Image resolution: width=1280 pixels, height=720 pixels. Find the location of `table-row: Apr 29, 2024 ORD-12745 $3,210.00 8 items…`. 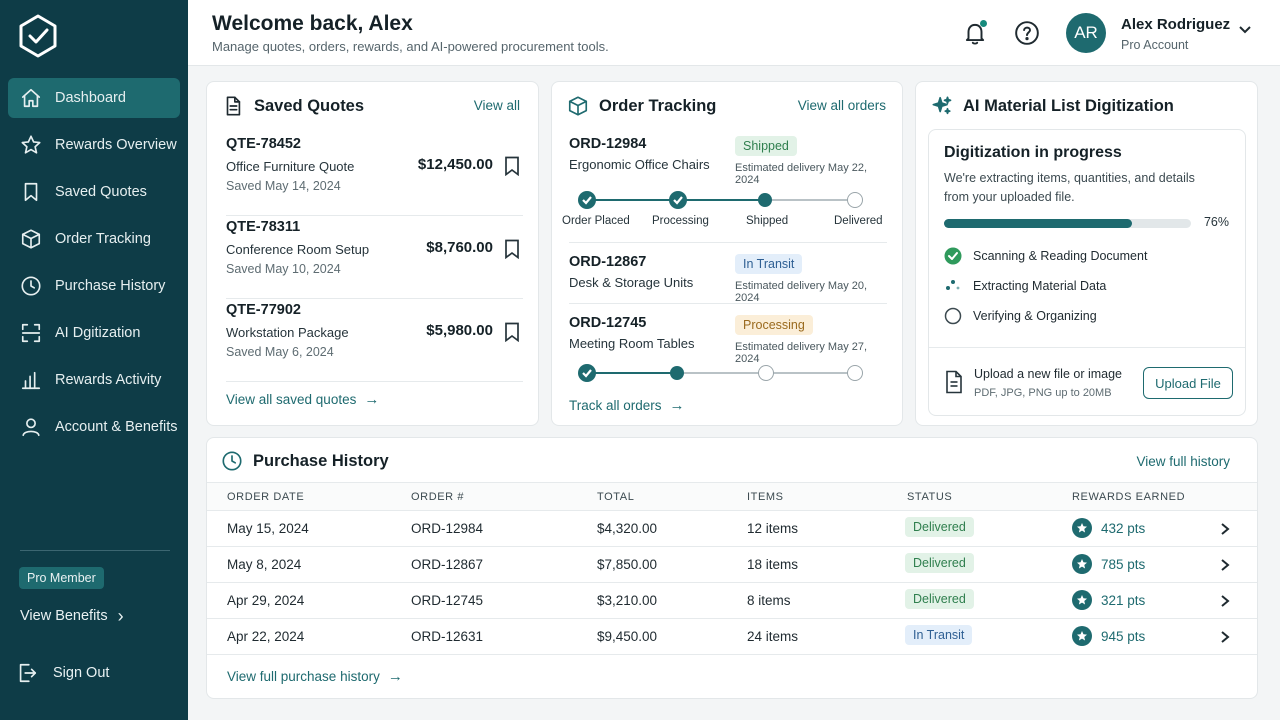

table-row: Apr 29, 2024 ORD-12745 $3,210.00 8 items… is located at coordinates (732, 601).